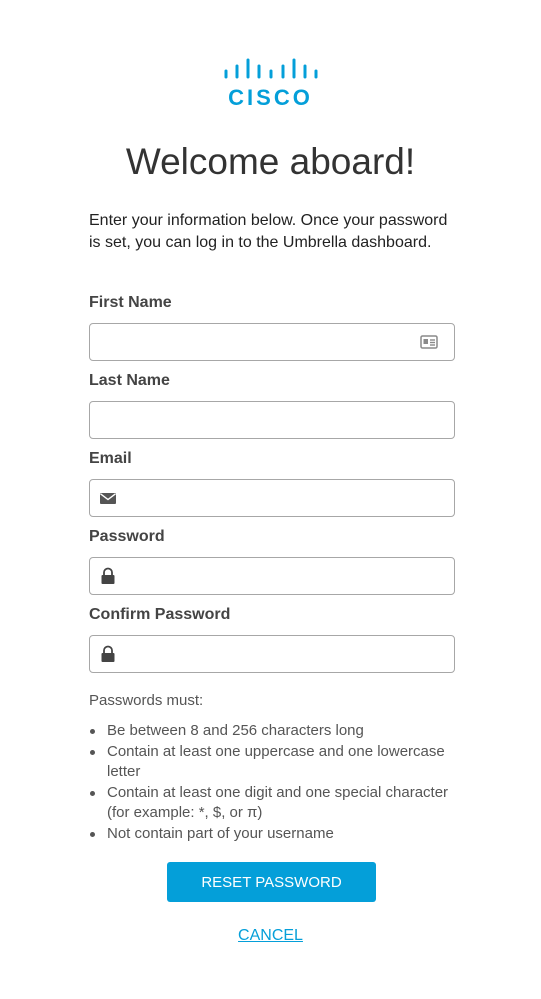 This screenshot has height=999, width=541. I want to click on confirm-password-input, so click(272, 654).